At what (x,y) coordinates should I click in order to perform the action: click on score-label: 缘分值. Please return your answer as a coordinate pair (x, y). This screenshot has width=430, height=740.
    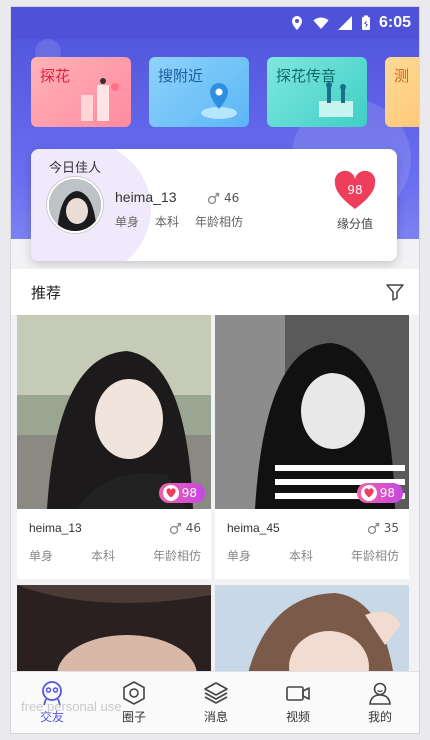
    Looking at the image, I should click on (354, 224).